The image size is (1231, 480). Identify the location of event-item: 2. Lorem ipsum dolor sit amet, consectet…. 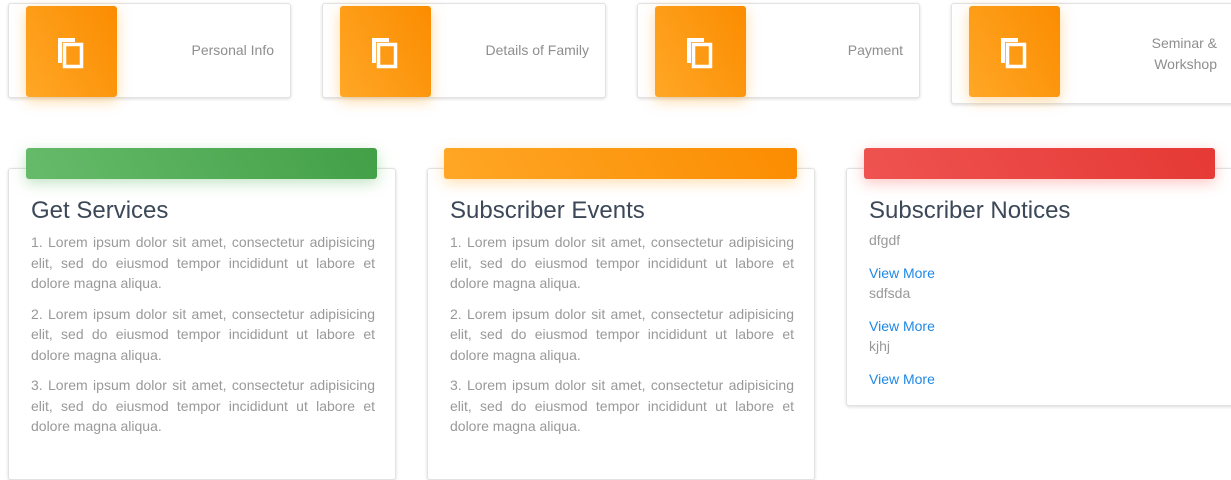
(622, 334).